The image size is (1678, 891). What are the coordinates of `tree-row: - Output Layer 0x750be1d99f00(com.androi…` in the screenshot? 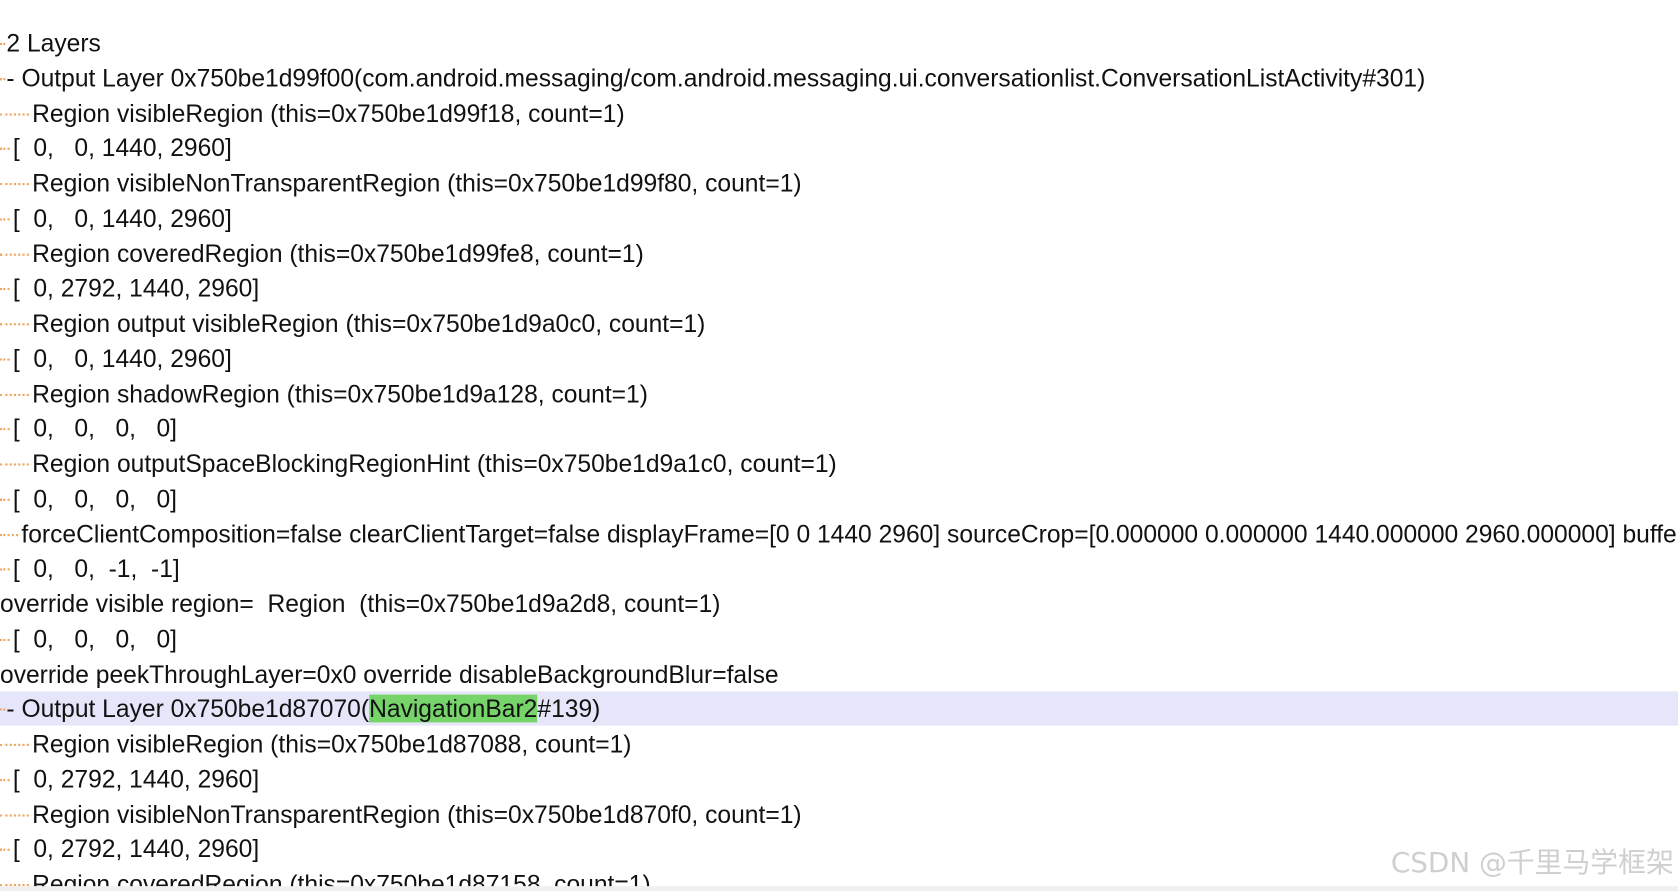 It's located at (839, 78).